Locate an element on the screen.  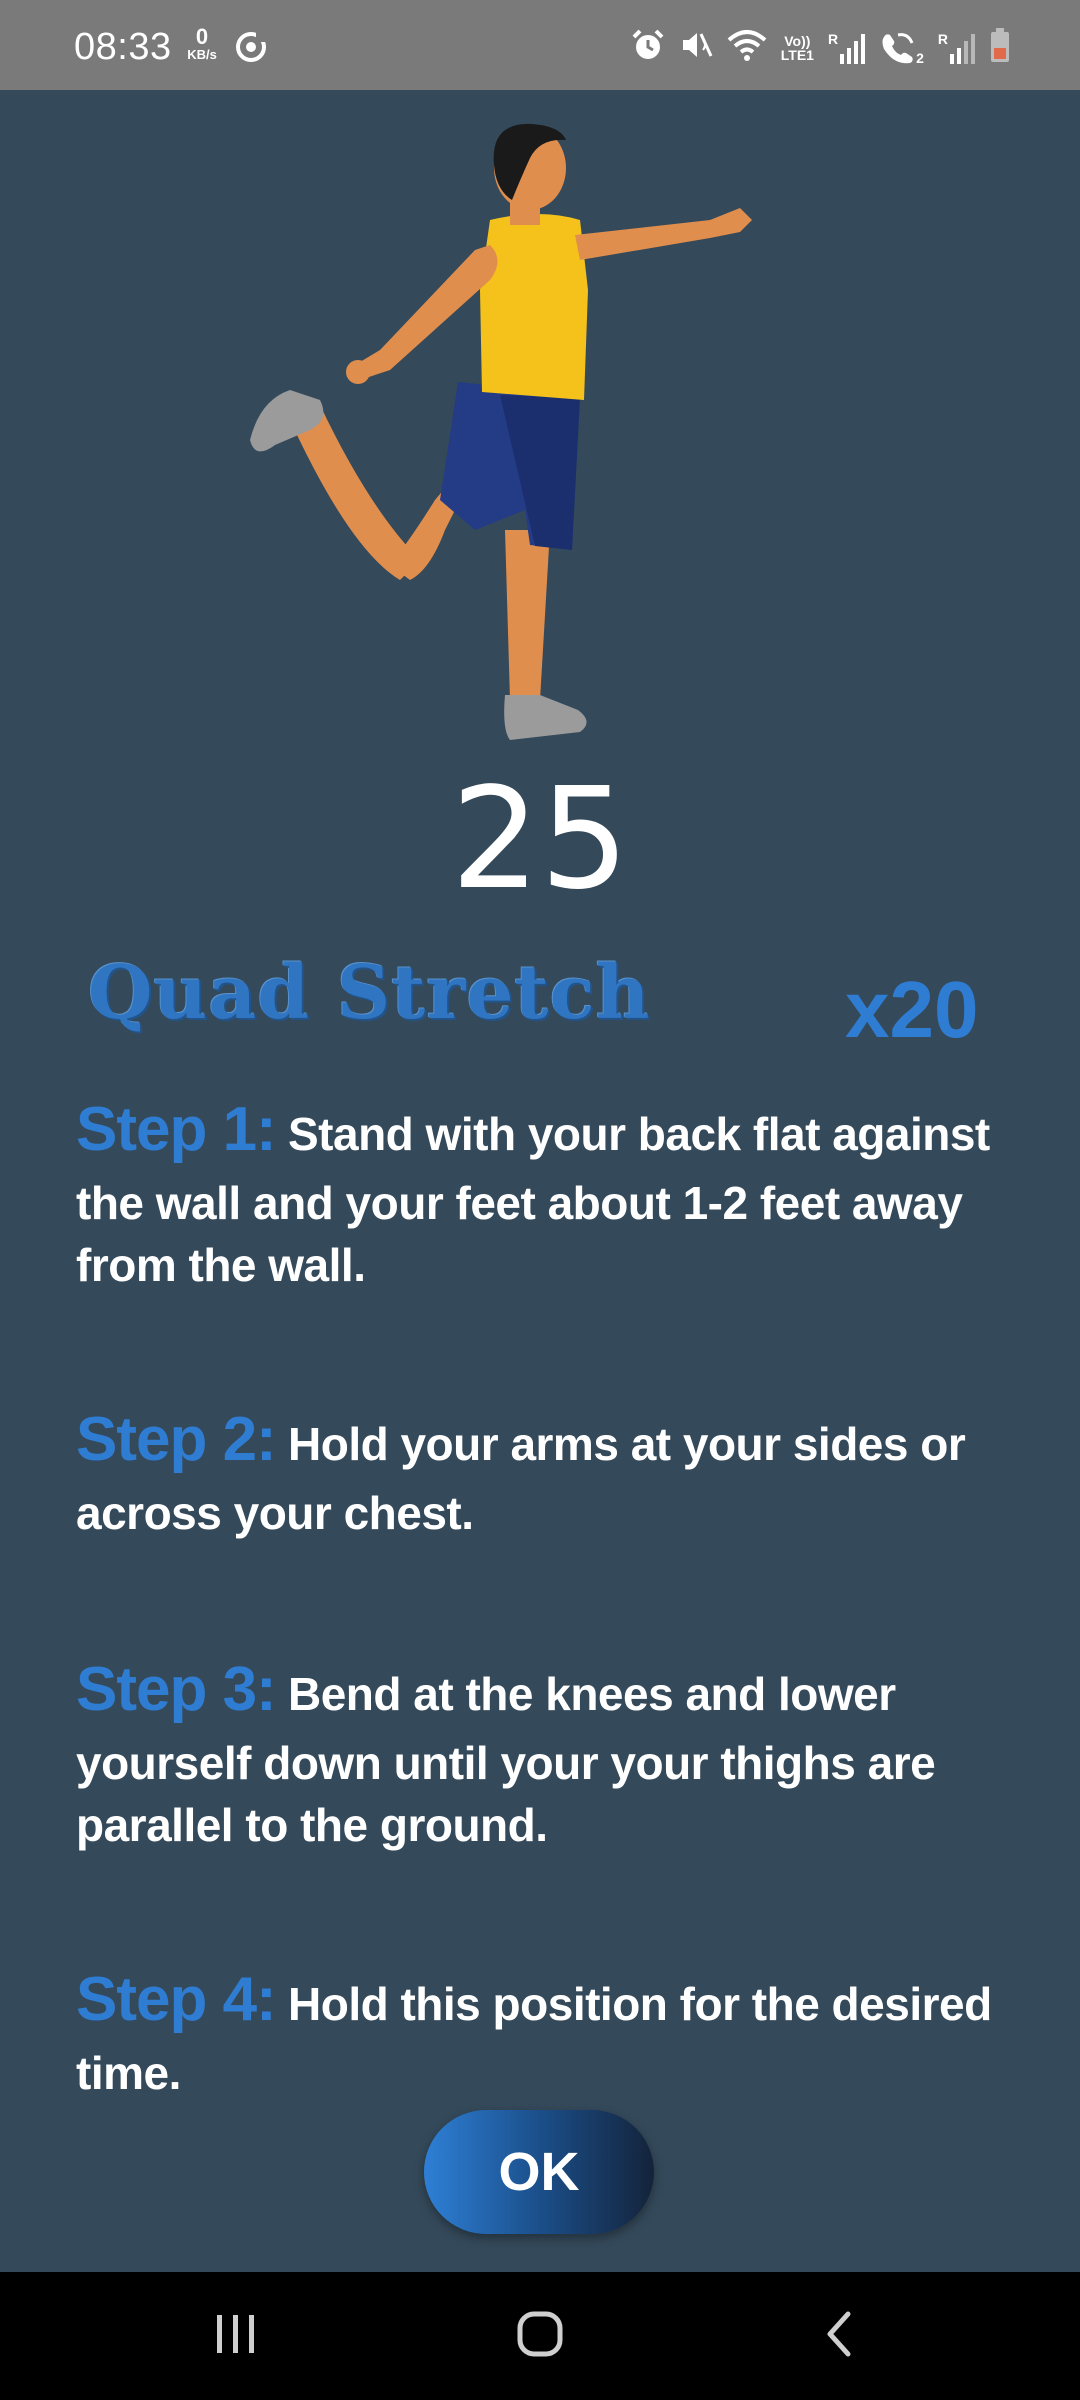
sync-icon is located at coordinates (251, 49).